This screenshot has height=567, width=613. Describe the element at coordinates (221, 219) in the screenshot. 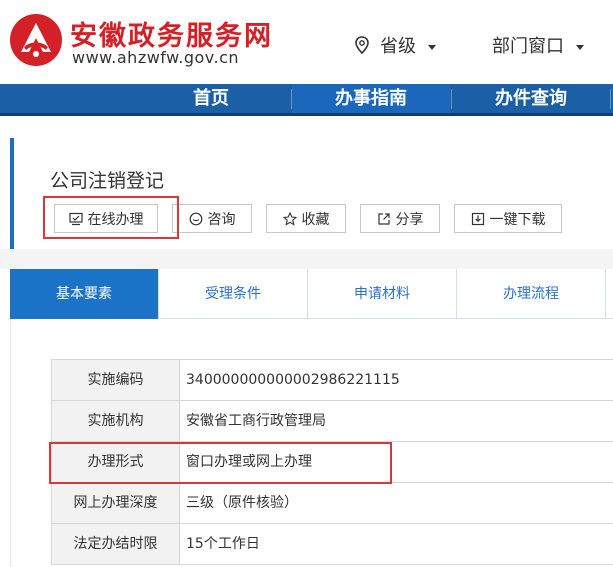

I see `consult-label: 咨询` at that location.